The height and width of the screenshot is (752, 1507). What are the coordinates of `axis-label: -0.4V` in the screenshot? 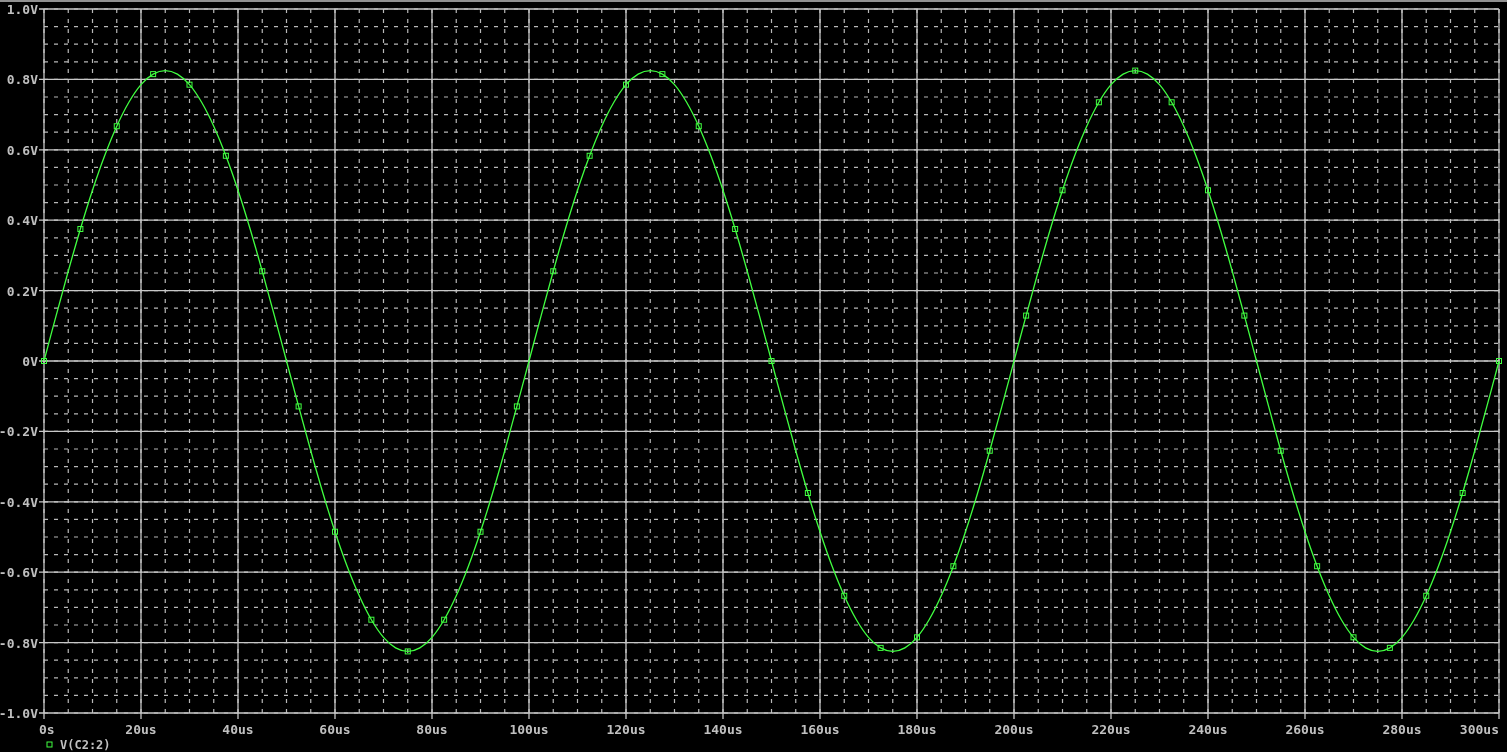 It's located at (19, 502).